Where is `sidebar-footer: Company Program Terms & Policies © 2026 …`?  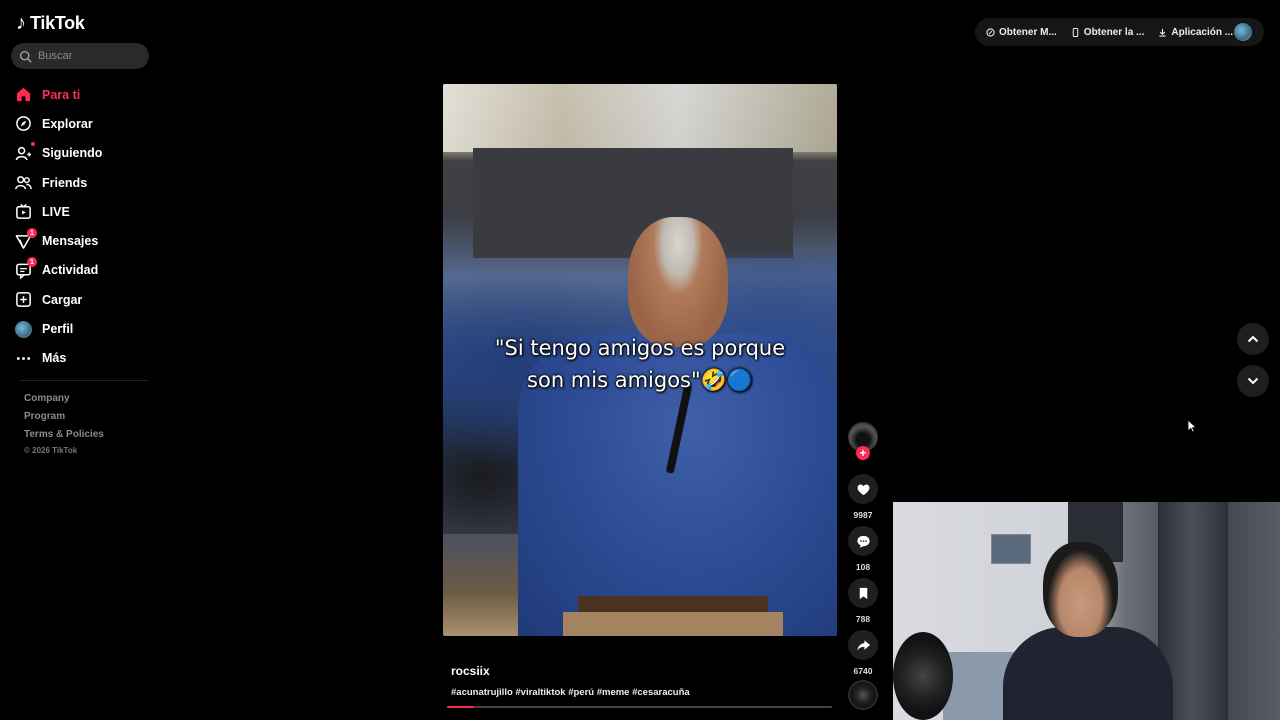 sidebar-footer: Company Program Terms & Policies © 2026 … is located at coordinates (64, 424).